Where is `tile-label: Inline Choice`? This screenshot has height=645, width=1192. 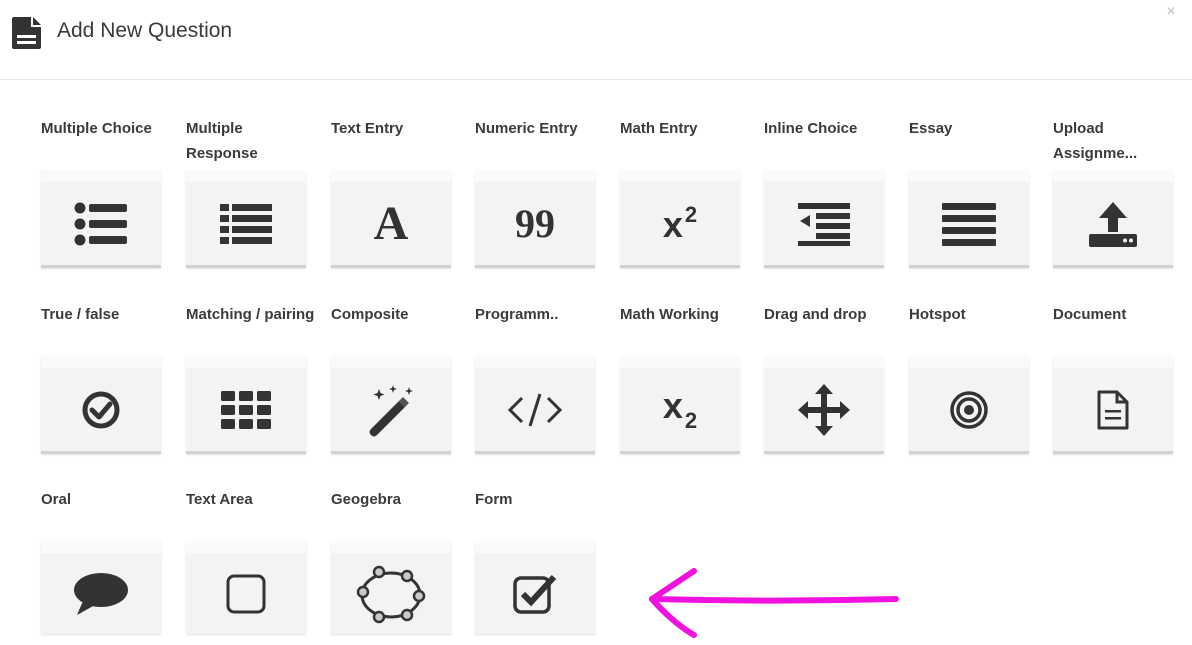 tile-label: Inline Choice is located at coordinates (811, 128).